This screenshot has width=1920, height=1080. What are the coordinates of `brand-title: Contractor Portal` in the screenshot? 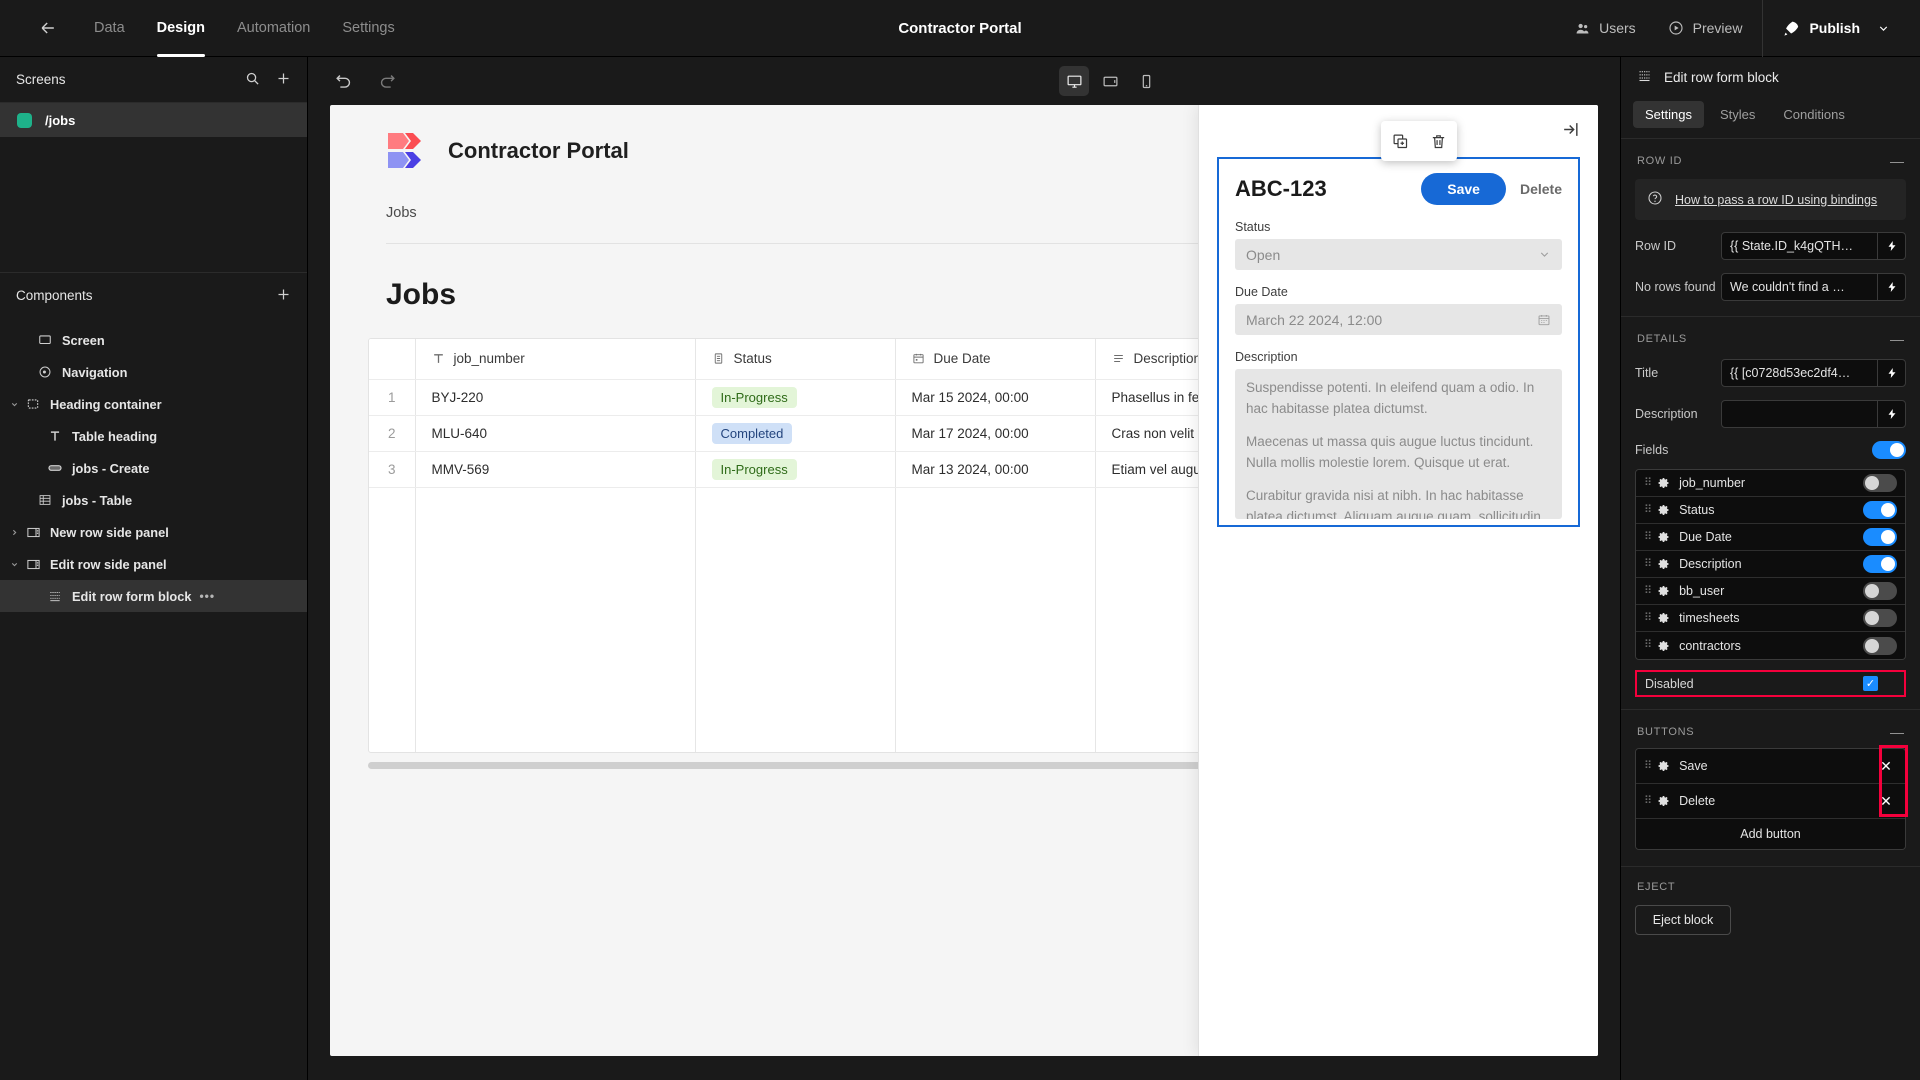 It's located at (538, 150).